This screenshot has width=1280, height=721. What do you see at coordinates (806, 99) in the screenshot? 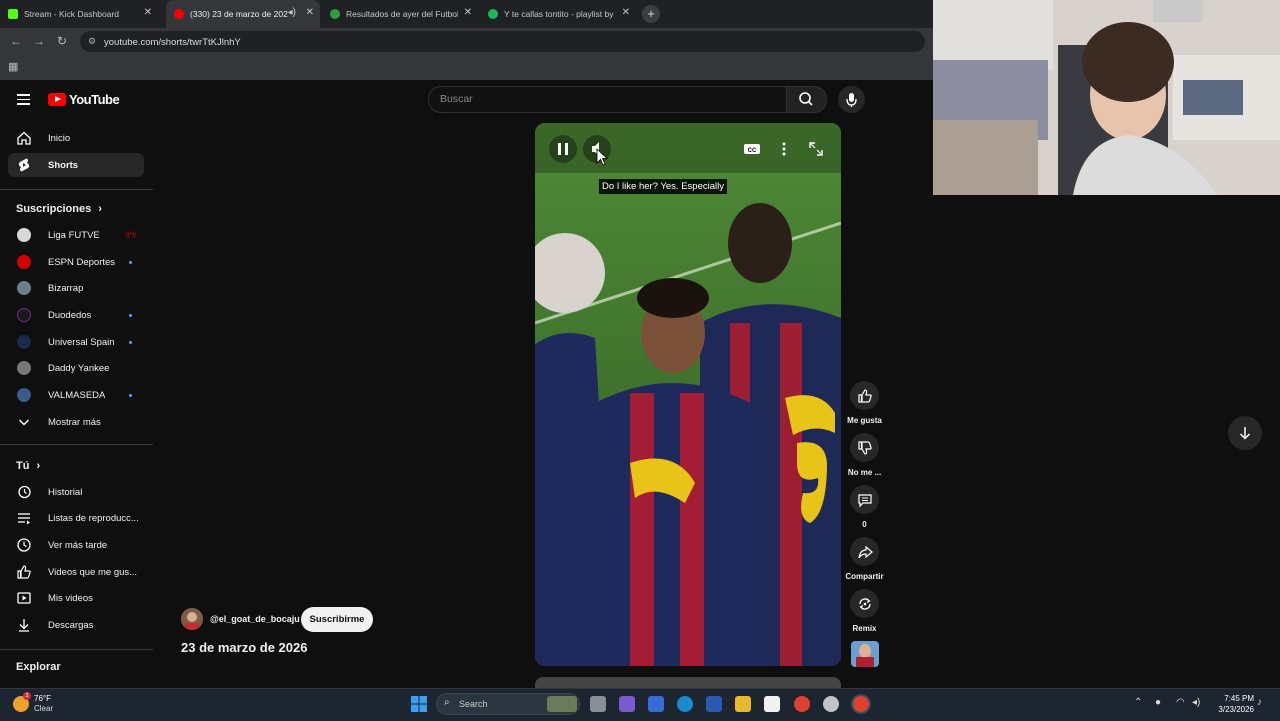
I see `search-button` at bounding box center [806, 99].